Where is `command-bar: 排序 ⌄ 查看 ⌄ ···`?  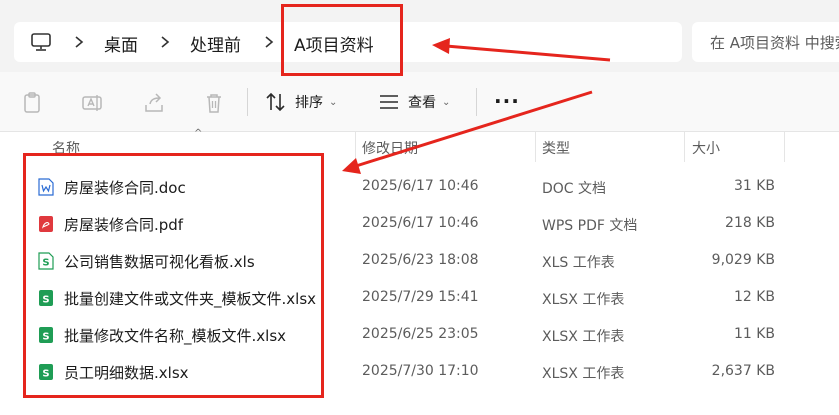 command-bar: 排序 ⌄ 查看 ⌄ ··· is located at coordinates (419, 102).